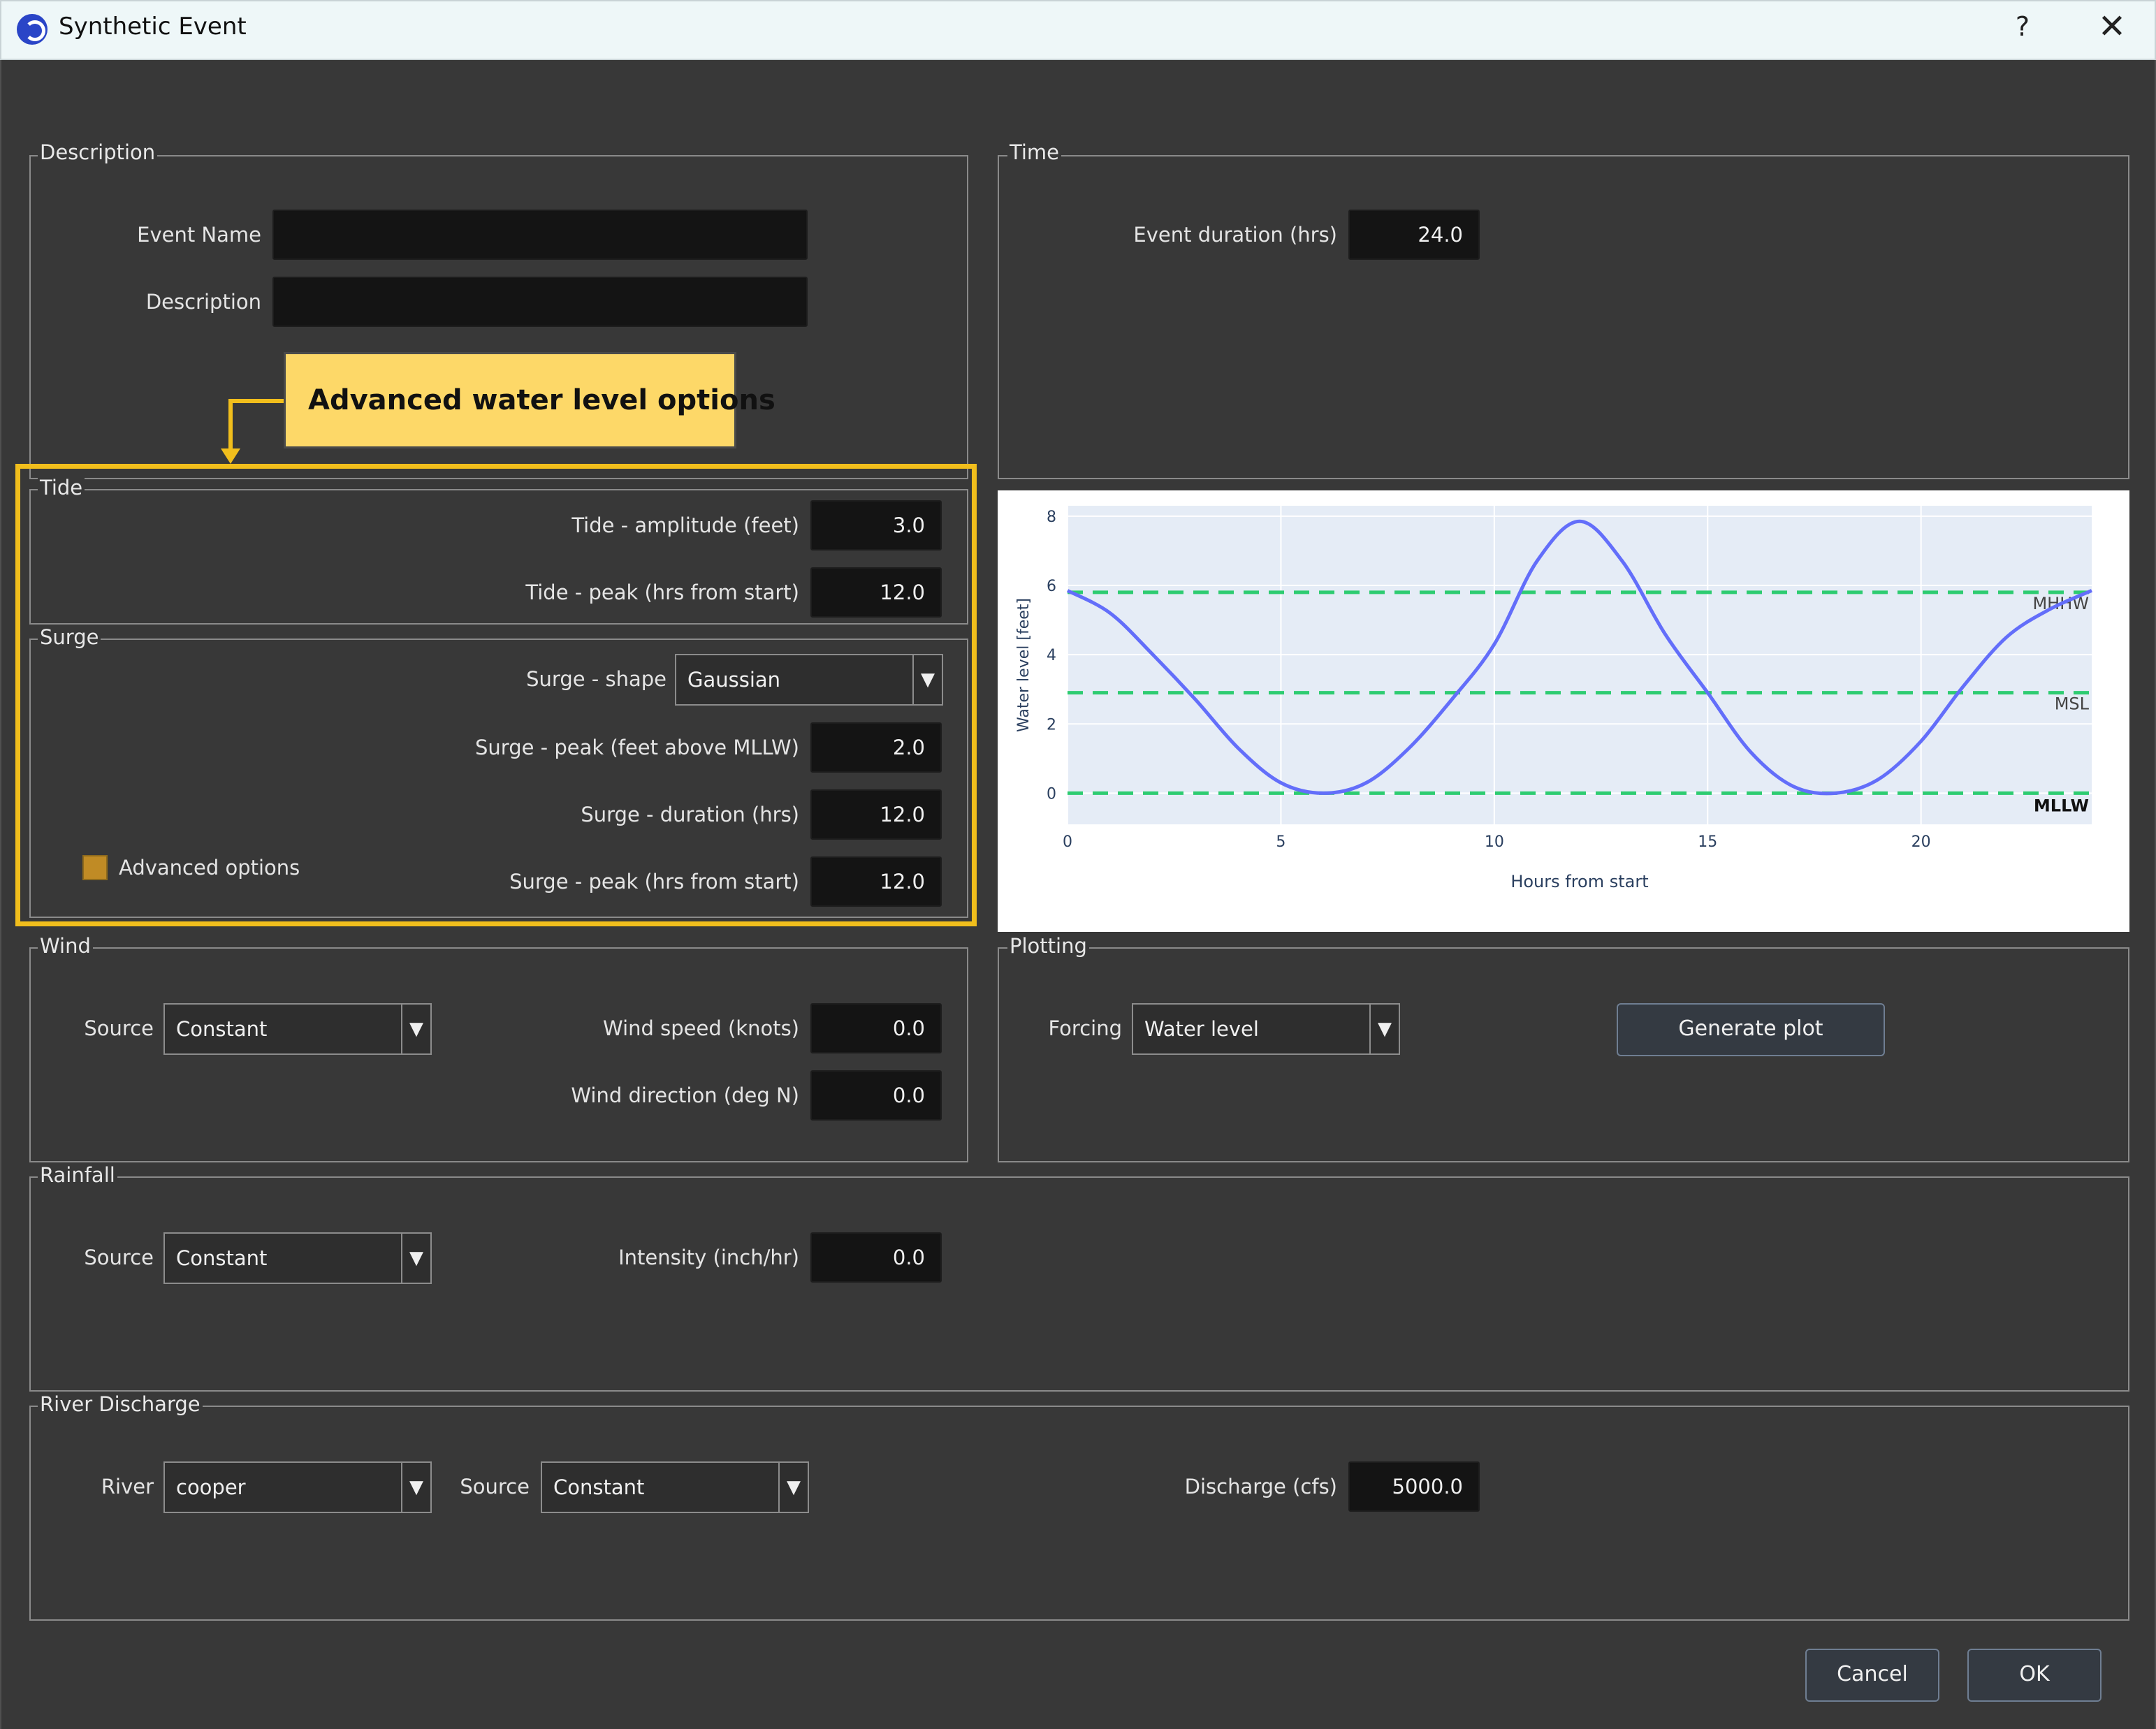  What do you see at coordinates (1414, 1486) in the screenshot?
I see `discharge-input: 5000.0` at bounding box center [1414, 1486].